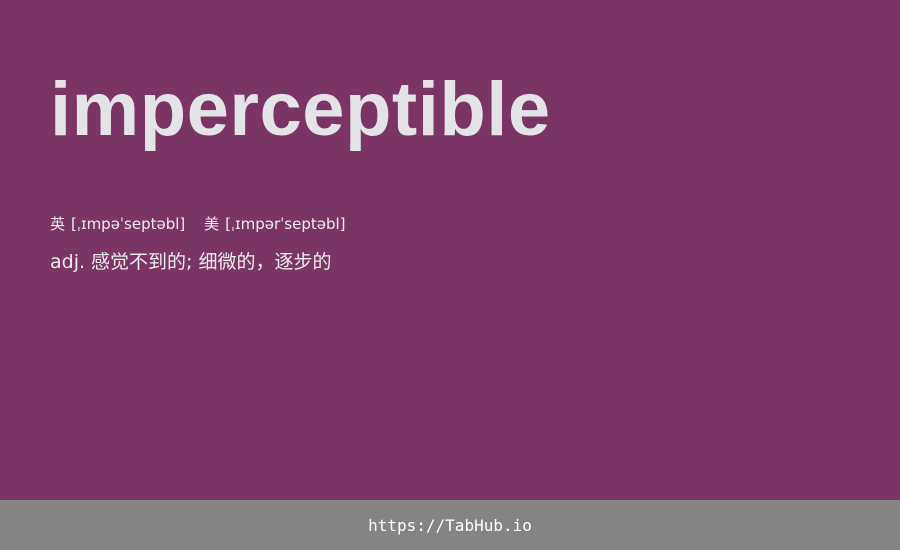  Describe the element at coordinates (68, 262) in the screenshot. I see `part-of-speech: adj.` at that location.